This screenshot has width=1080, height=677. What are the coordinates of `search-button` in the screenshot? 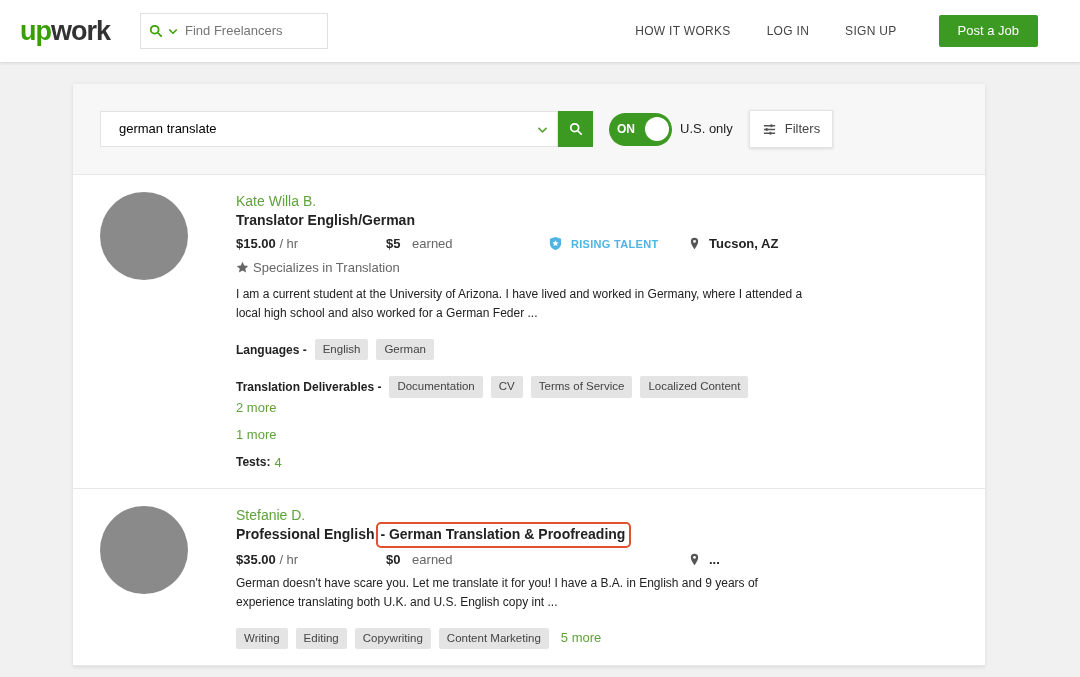 It's located at (575, 129).